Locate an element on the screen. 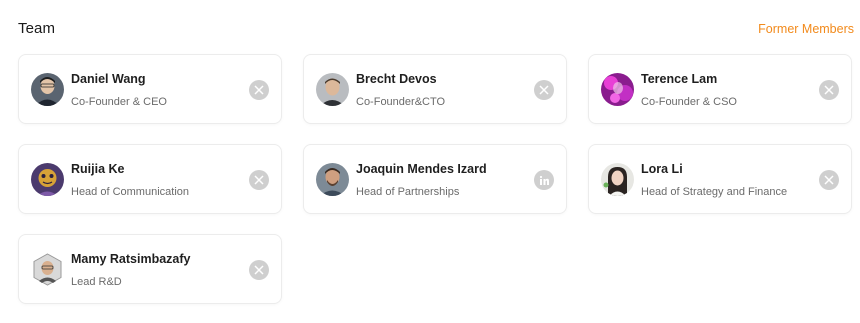 This screenshot has width=860, height=323. member-name: Brecht Devos is located at coordinates (396, 79).